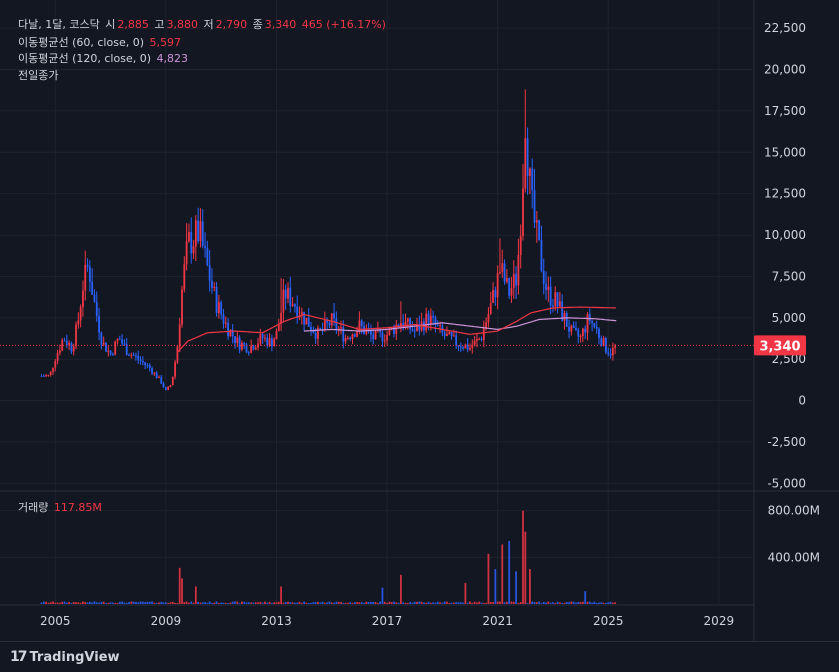 The height and width of the screenshot is (672, 839). I want to click on prev-close-legend: 전일종가, so click(39, 76).